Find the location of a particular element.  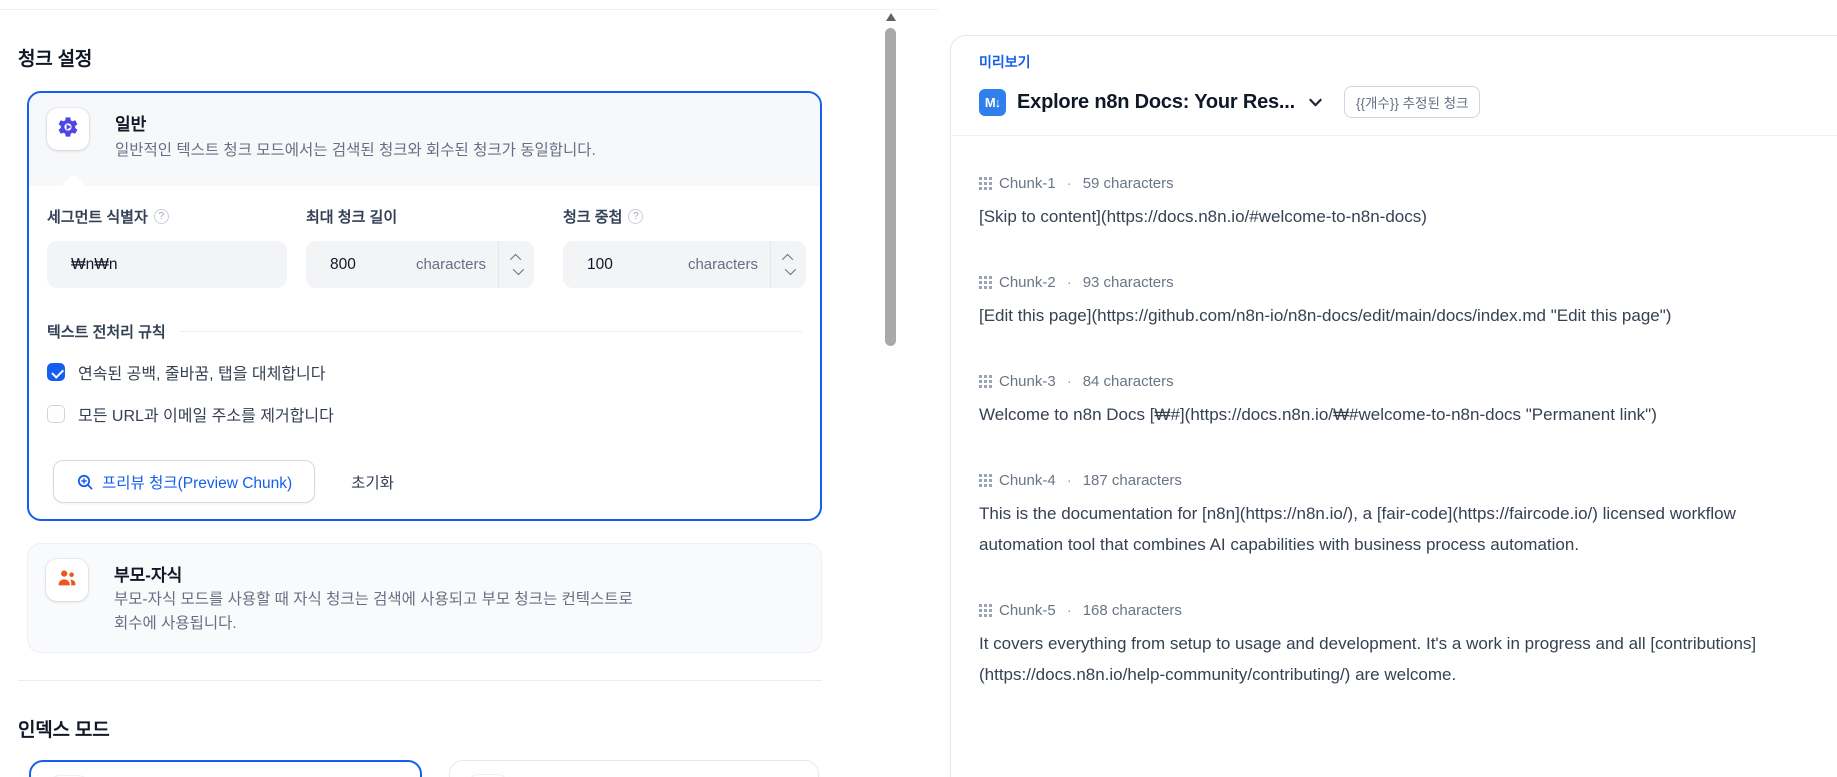

chunk-name: Chunk-1 is located at coordinates (1027, 183).